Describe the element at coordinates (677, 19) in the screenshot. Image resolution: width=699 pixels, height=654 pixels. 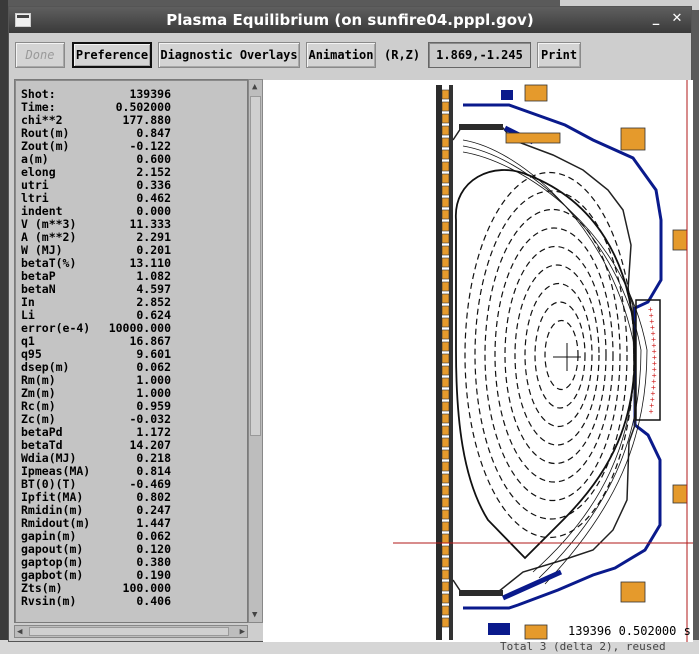
I see `close-button: ✕` at that location.